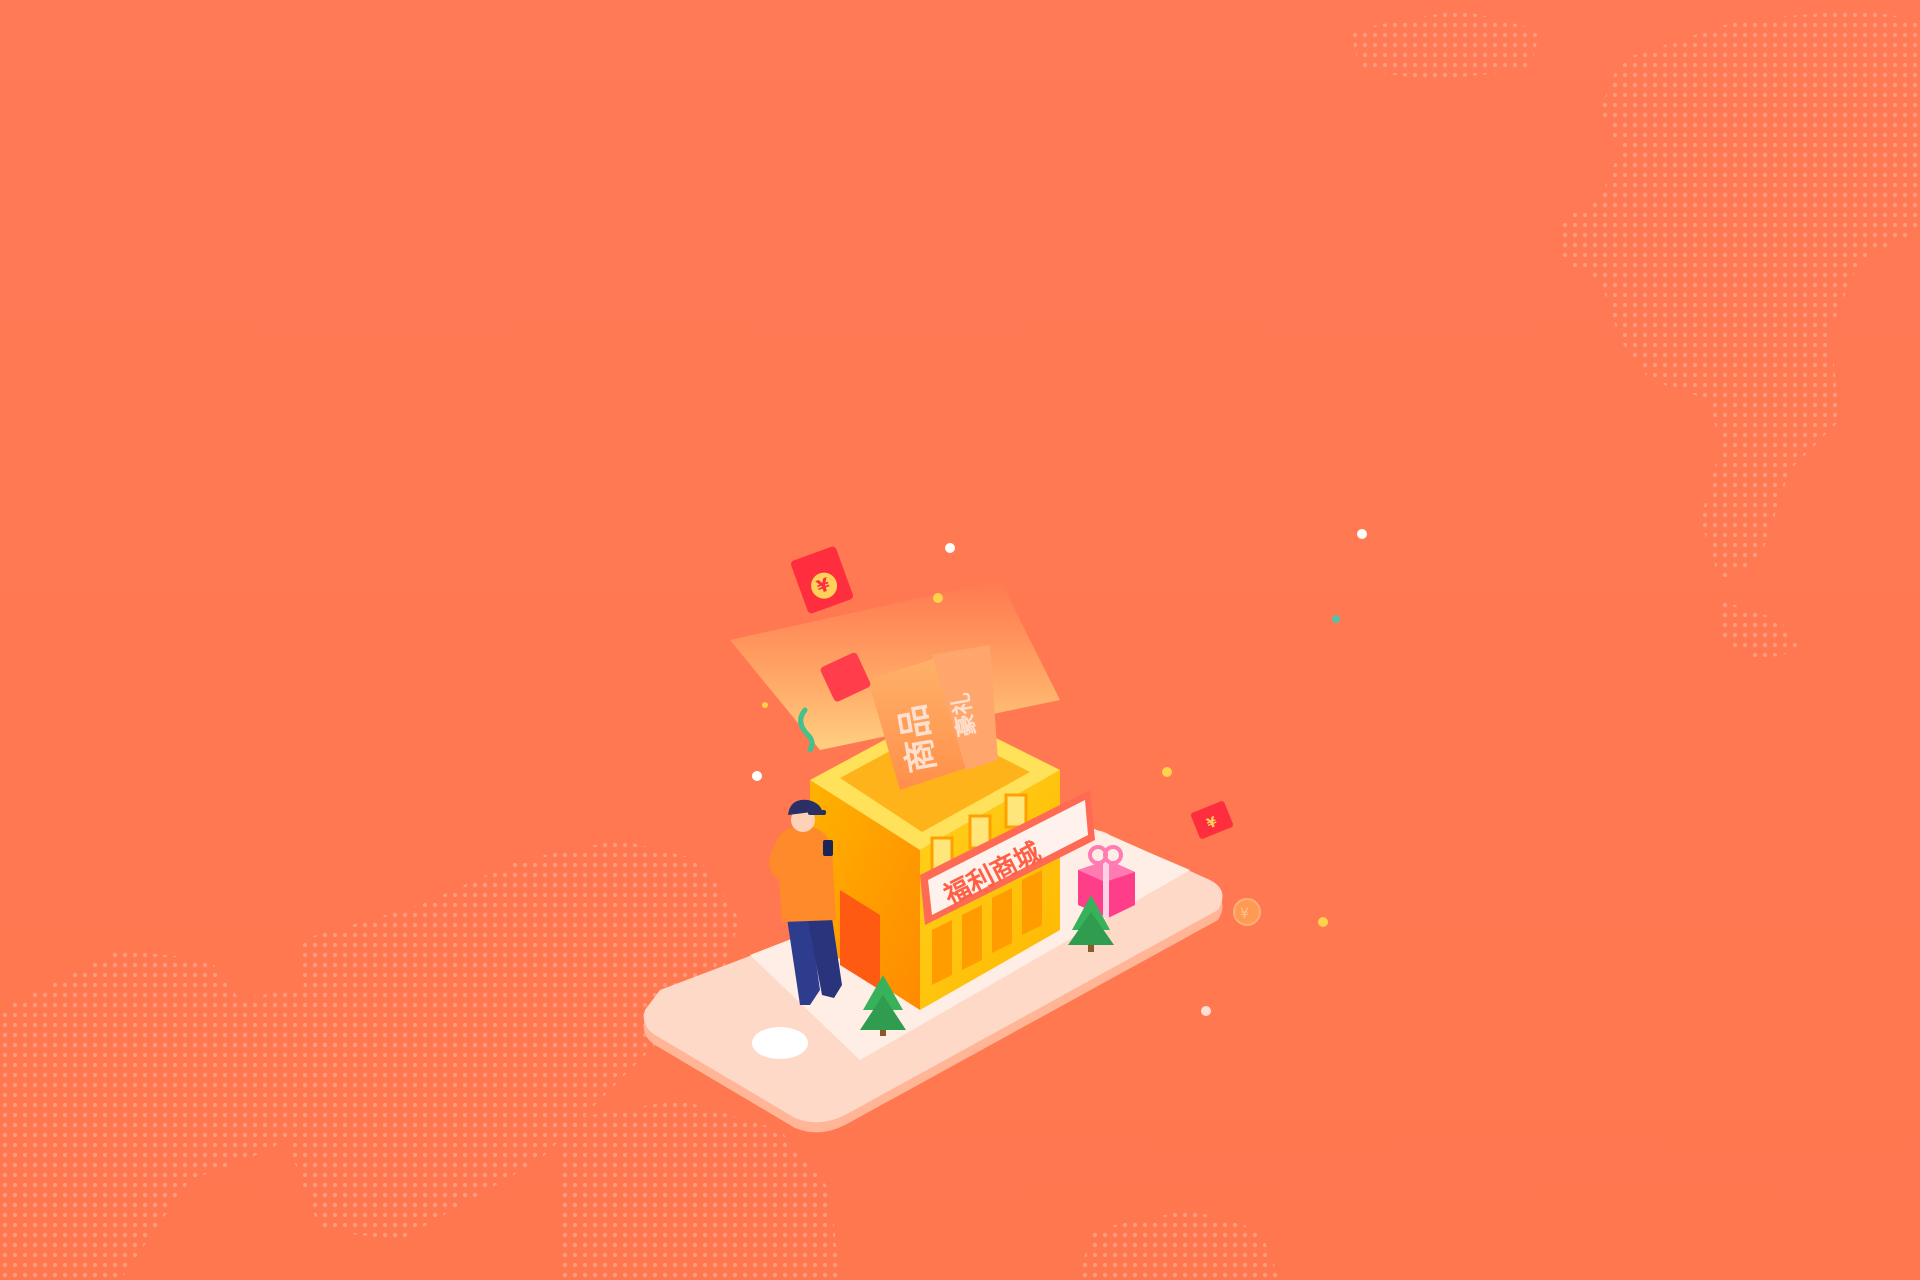  I want to click on coin-icon: ¥, so click(1247, 912).